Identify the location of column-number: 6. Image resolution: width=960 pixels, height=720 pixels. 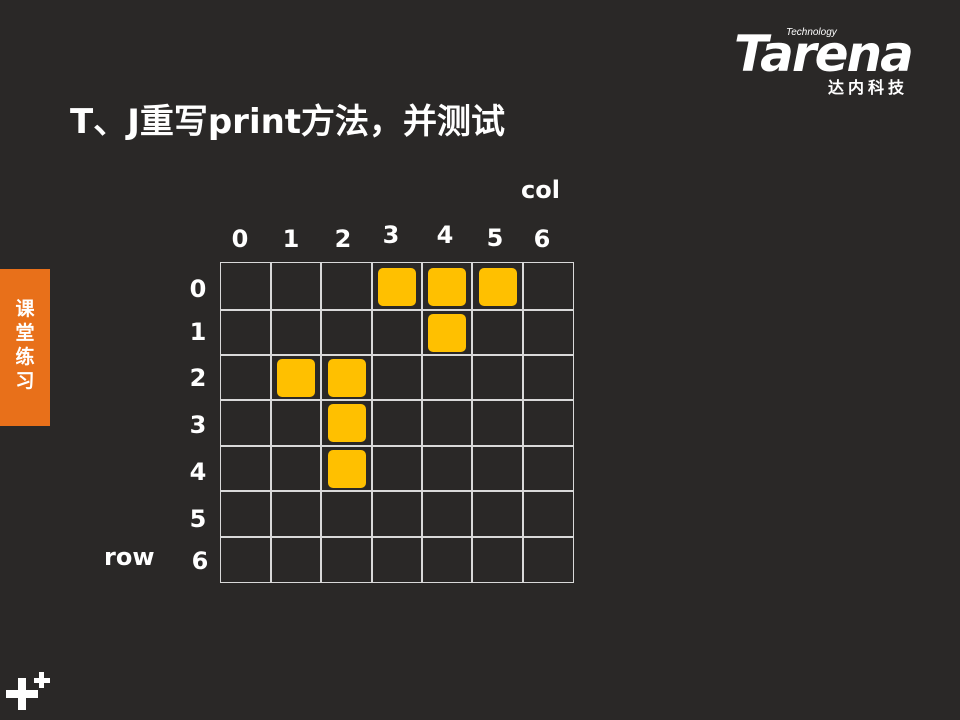
(542, 239).